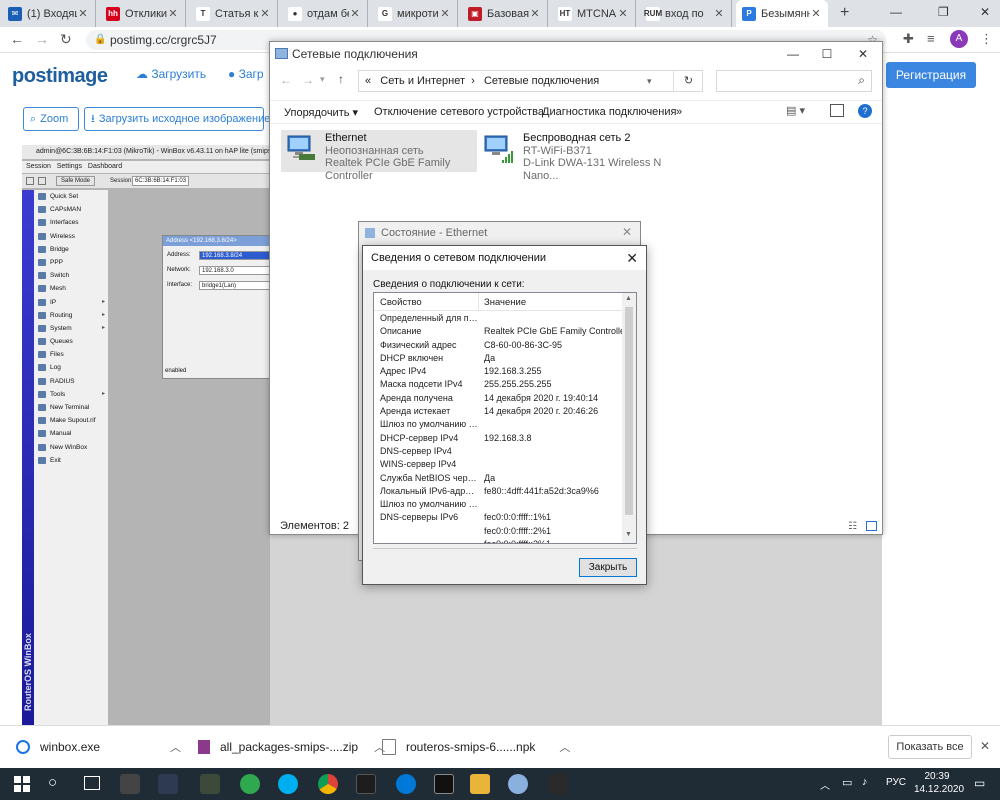  What do you see at coordinates (291, 747) in the screenshot?
I see `download-item: all_packages-smips-....zip ︿` at bounding box center [291, 747].